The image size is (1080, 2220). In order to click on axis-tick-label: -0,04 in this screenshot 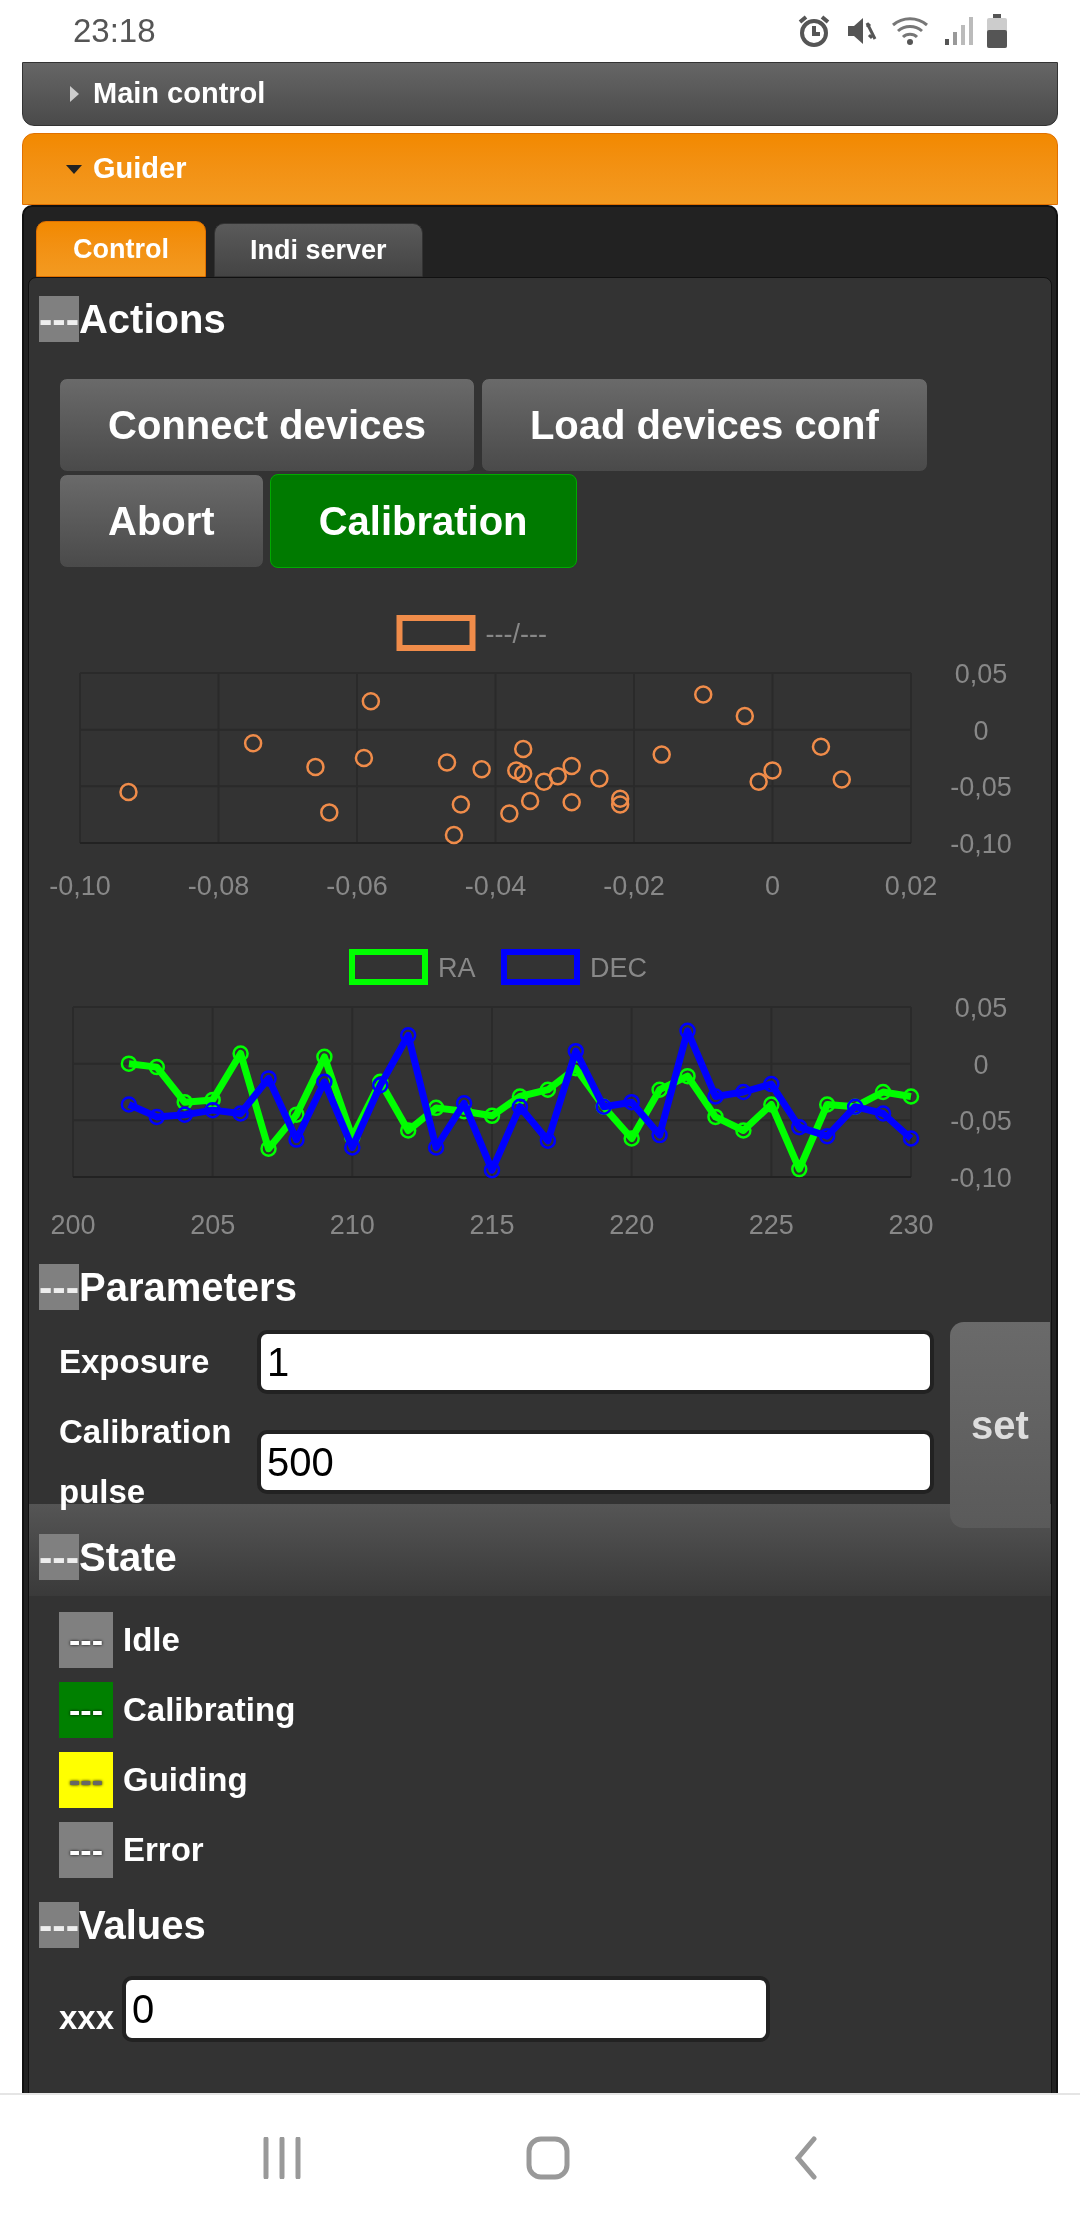, I will do `click(495, 886)`.